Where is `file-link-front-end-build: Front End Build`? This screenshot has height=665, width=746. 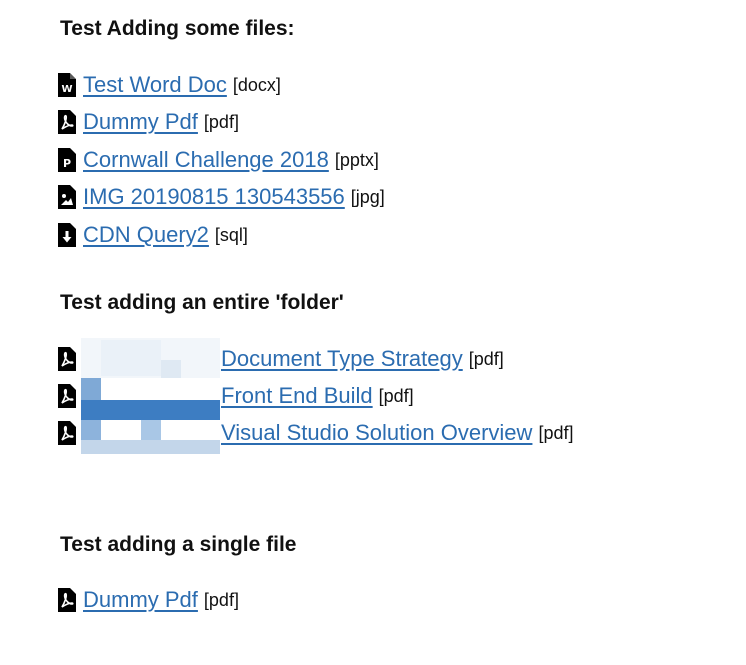
file-link-front-end-build: Front End Build is located at coordinates (297, 396).